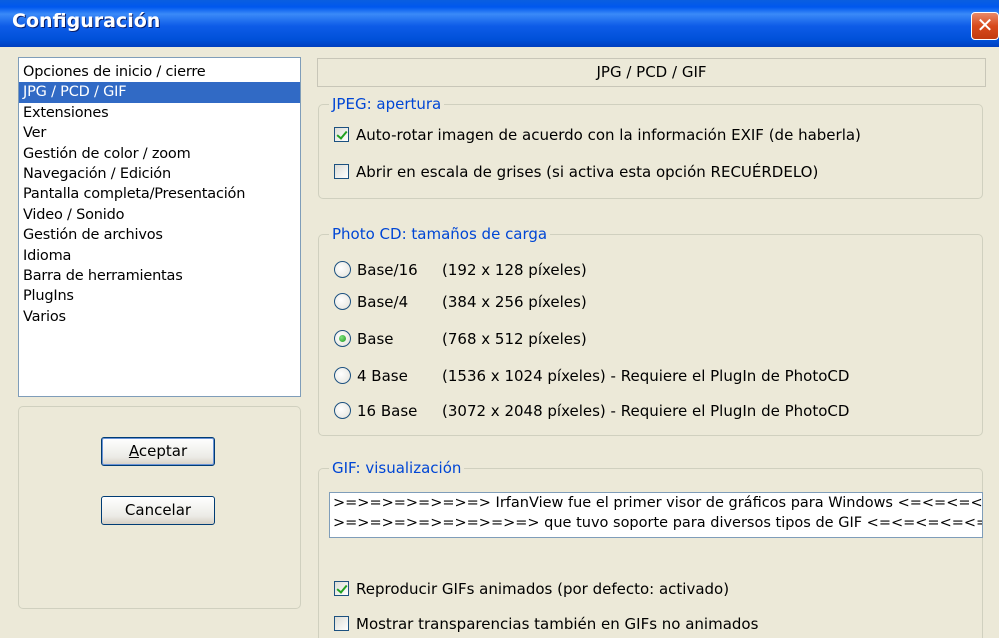  I want to click on accept-hotkey: A, so click(133, 451).